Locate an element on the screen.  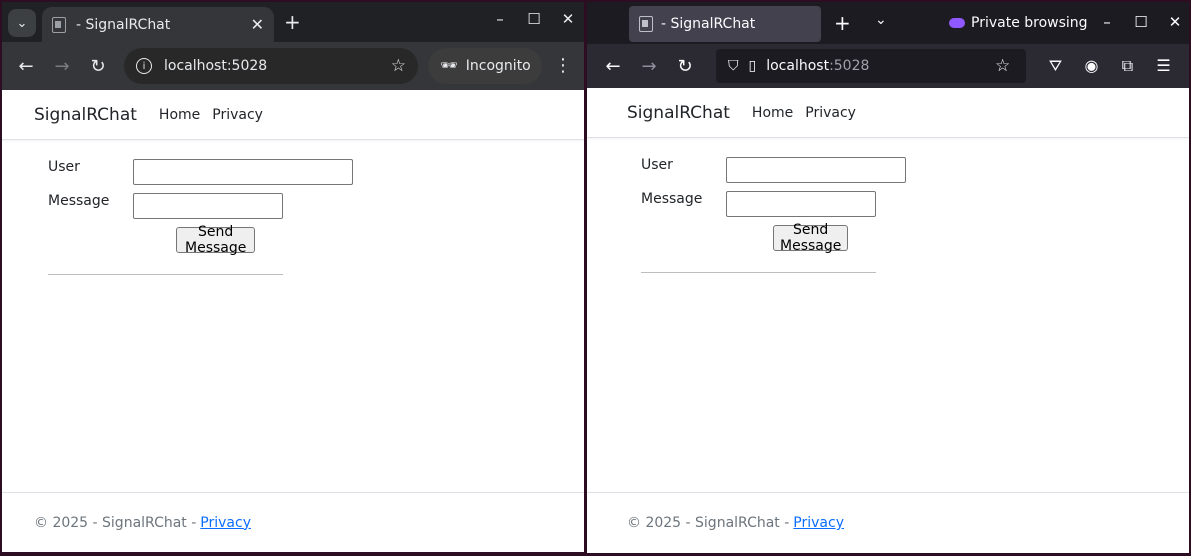
firefox-titlebar: - SignalRChat + ⌄ Private browsing – ☐ ✕ is located at coordinates (888, 23).